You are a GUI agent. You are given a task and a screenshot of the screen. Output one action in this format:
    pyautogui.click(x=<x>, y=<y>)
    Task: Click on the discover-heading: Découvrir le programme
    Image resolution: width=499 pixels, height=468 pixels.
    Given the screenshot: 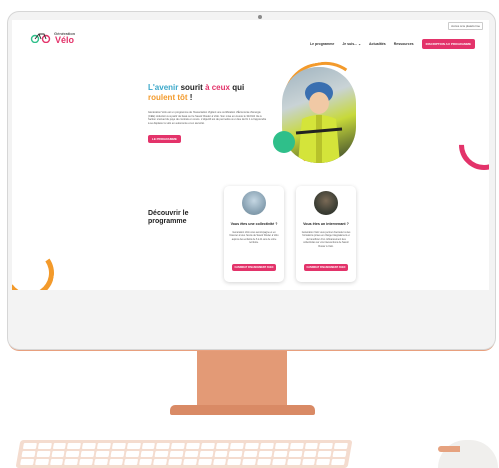 What is the action you would take?
    pyautogui.click(x=168, y=217)
    